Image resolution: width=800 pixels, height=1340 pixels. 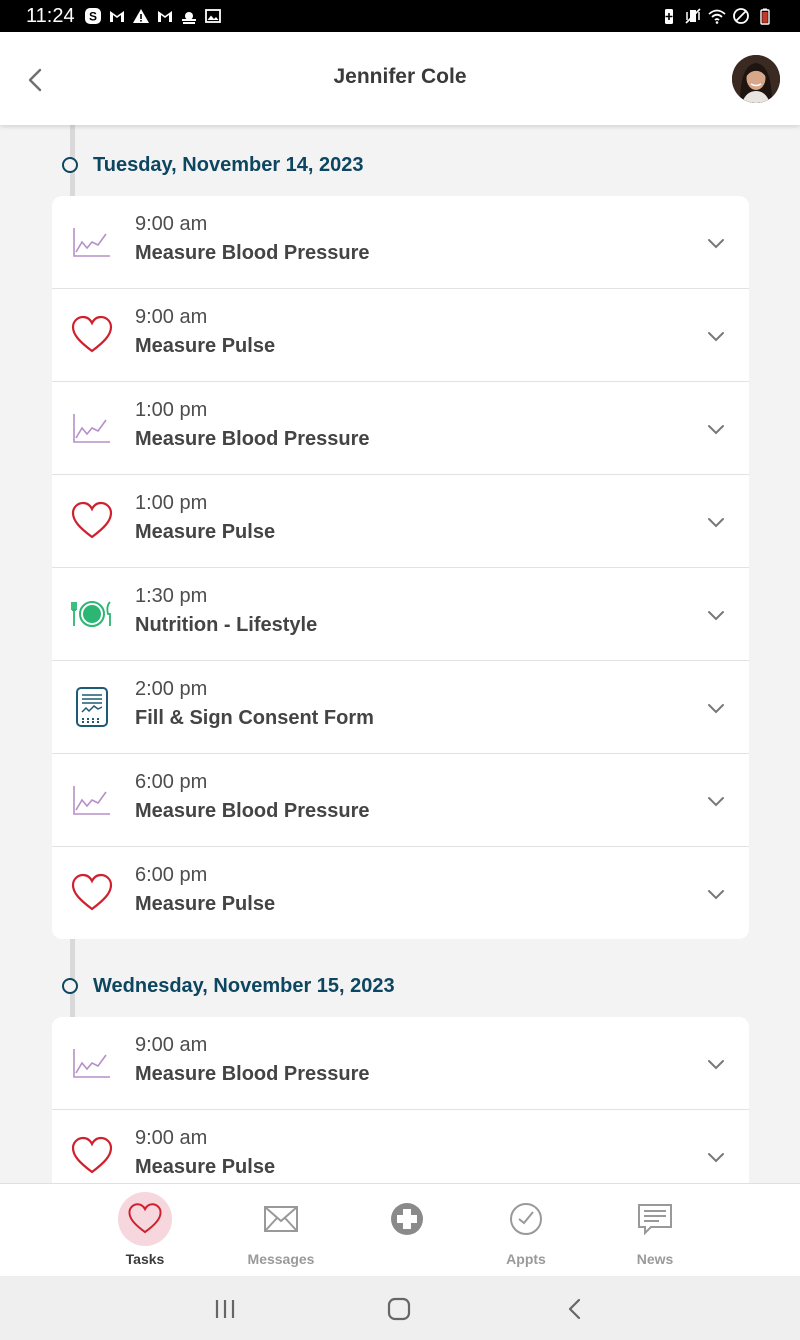 What do you see at coordinates (741, 16) in the screenshot?
I see `do-not-disturb-icon` at bounding box center [741, 16].